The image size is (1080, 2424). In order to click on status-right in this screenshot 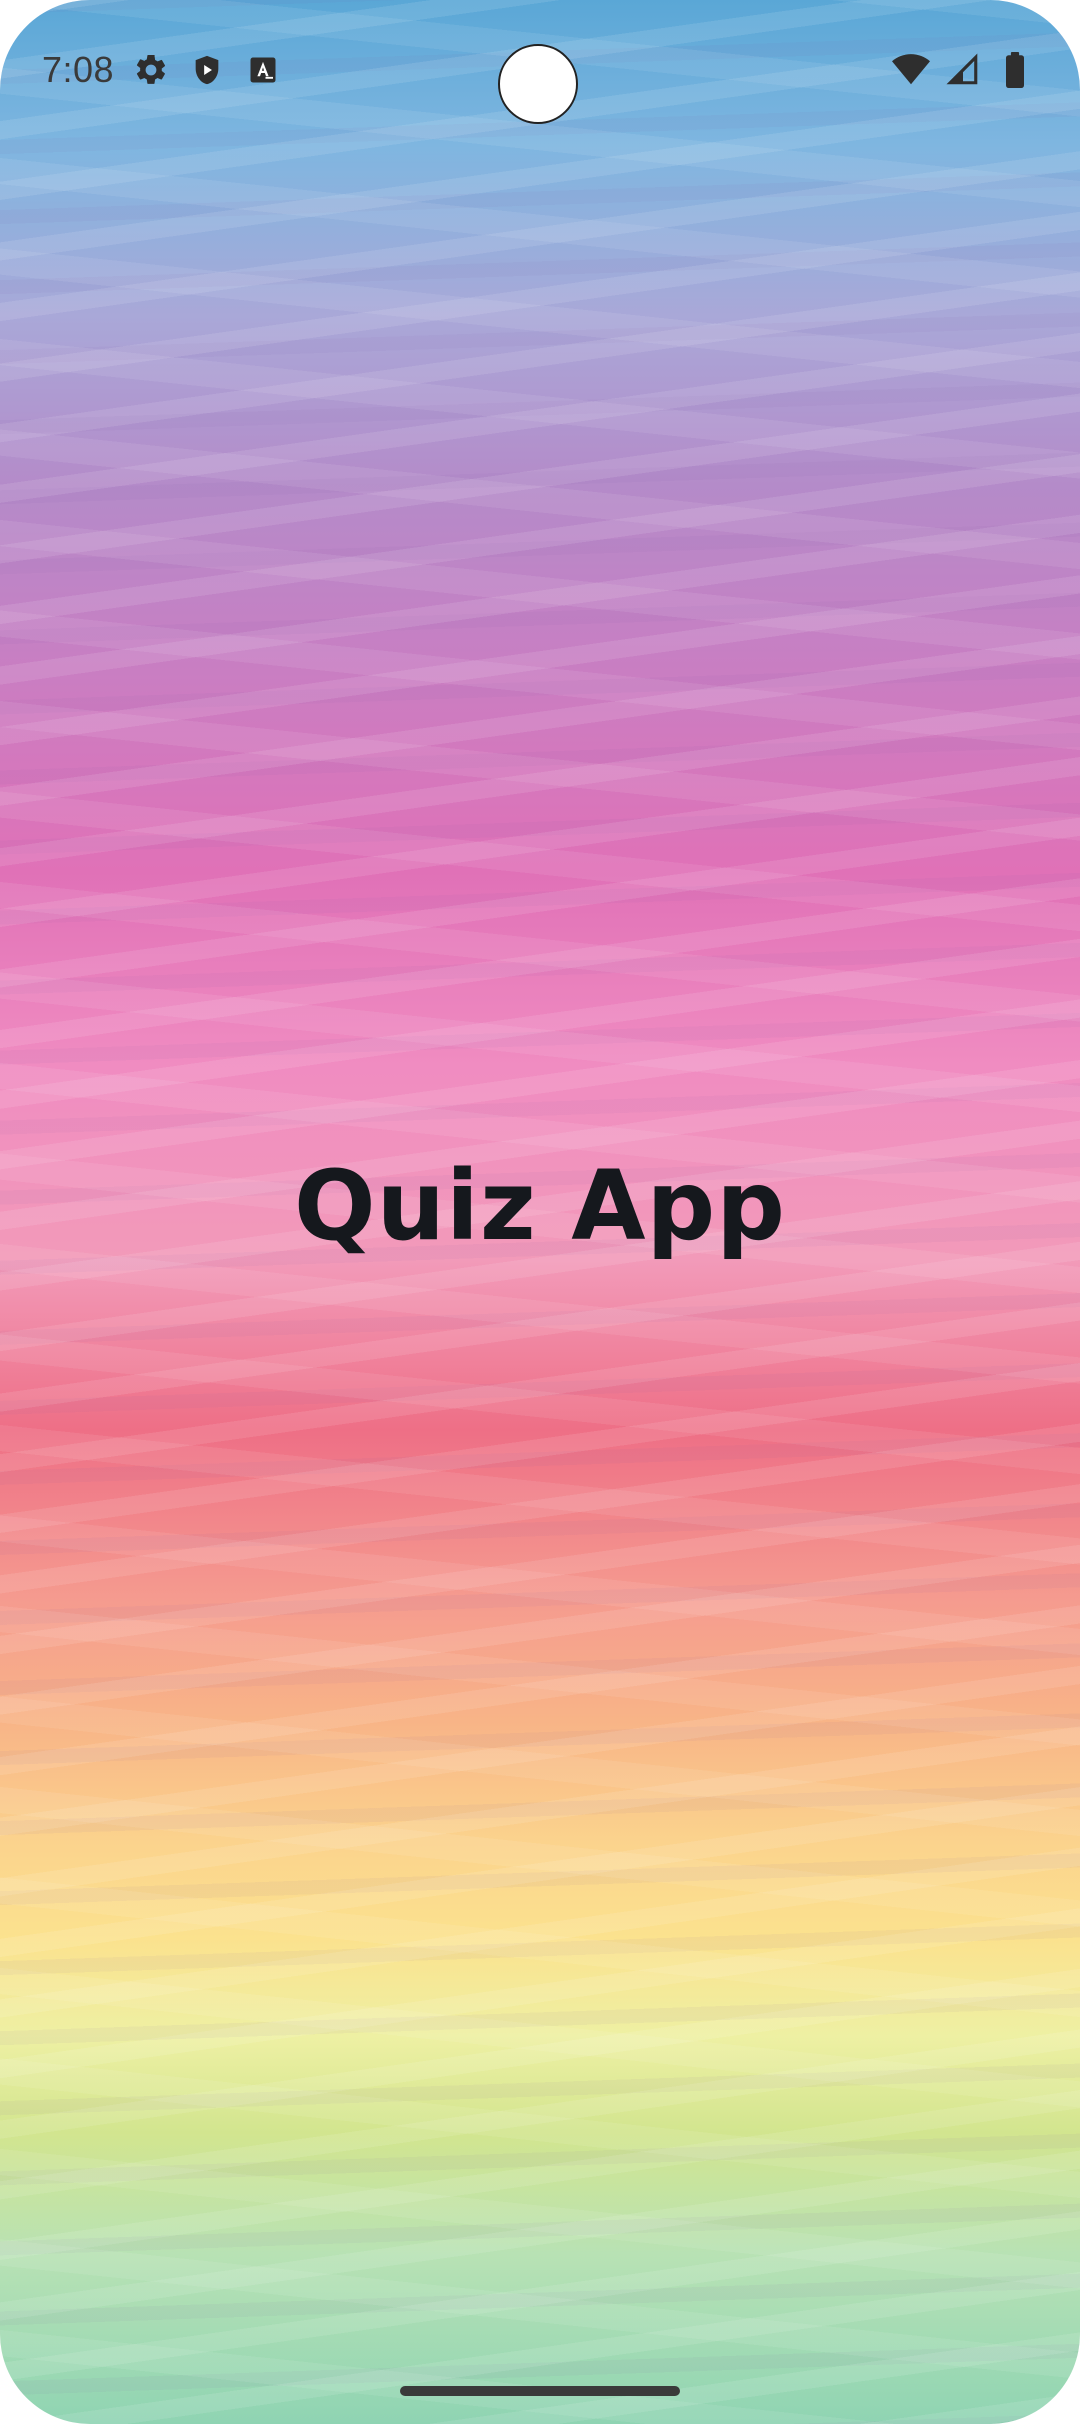, I will do `click(963, 70)`.